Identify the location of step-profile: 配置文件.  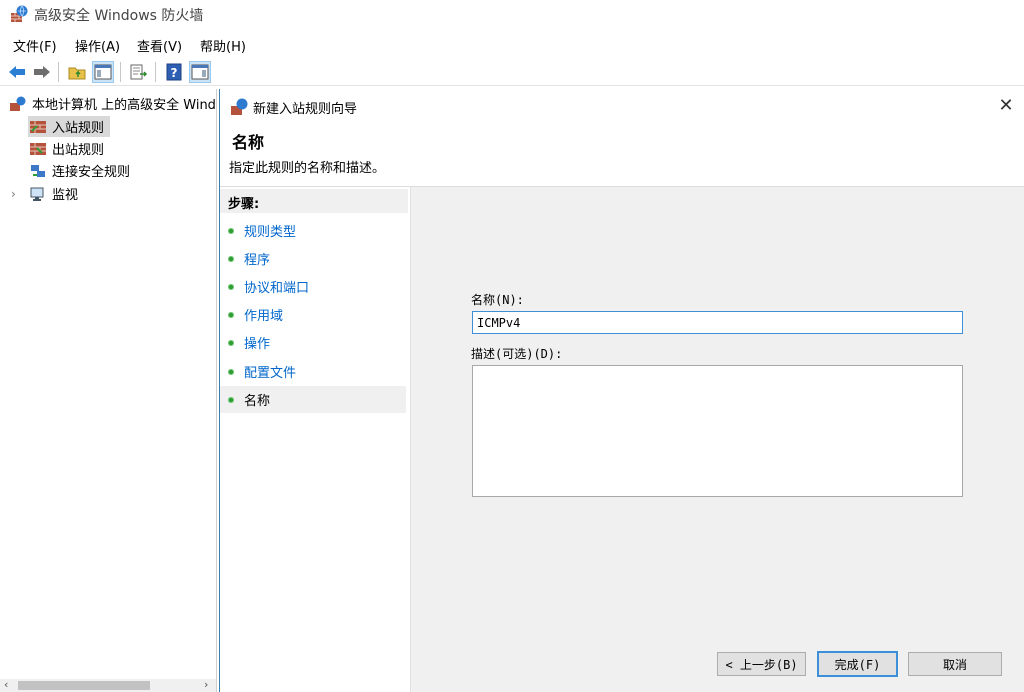
(313, 371).